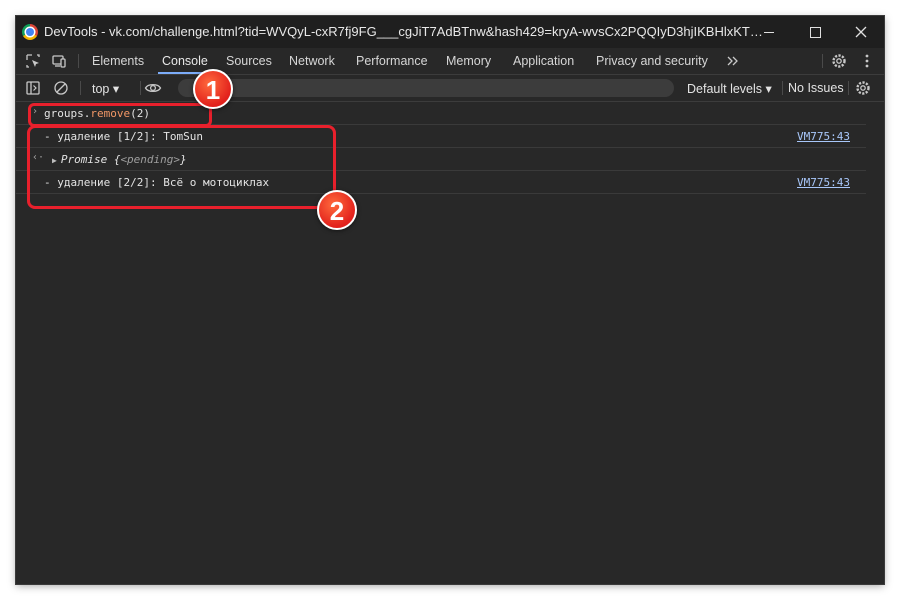 Image resolution: width=900 pixels, height=600 pixels. What do you see at coordinates (867, 61) in the screenshot?
I see `more-options-icon` at bounding box center [867, 61].